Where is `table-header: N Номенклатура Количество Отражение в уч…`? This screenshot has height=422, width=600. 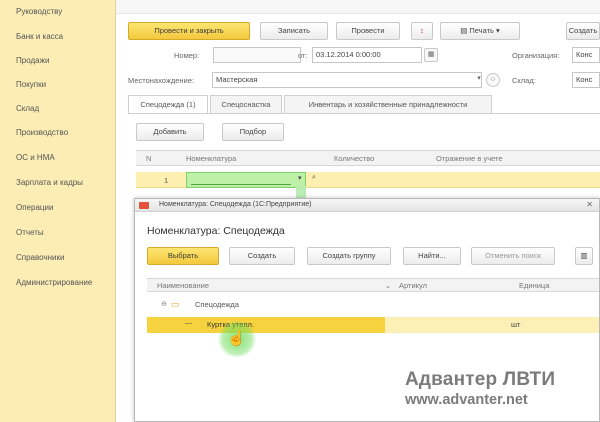
table-header: N Номенклатура Количество Отражение в уч… is located at coordinates (368, 158).